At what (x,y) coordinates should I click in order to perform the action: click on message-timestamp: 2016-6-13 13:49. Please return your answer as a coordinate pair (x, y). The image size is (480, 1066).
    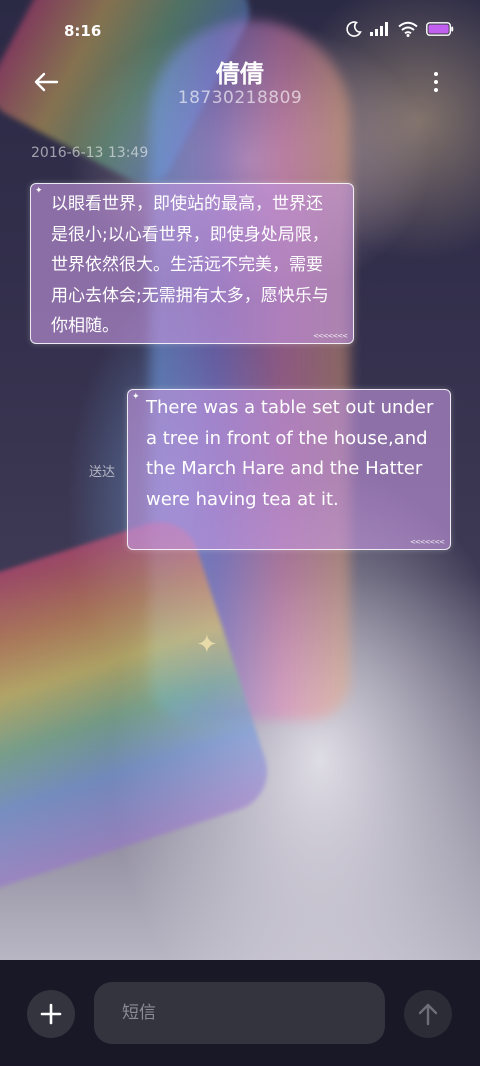
    Looking at the image, I should click on (90, 153).